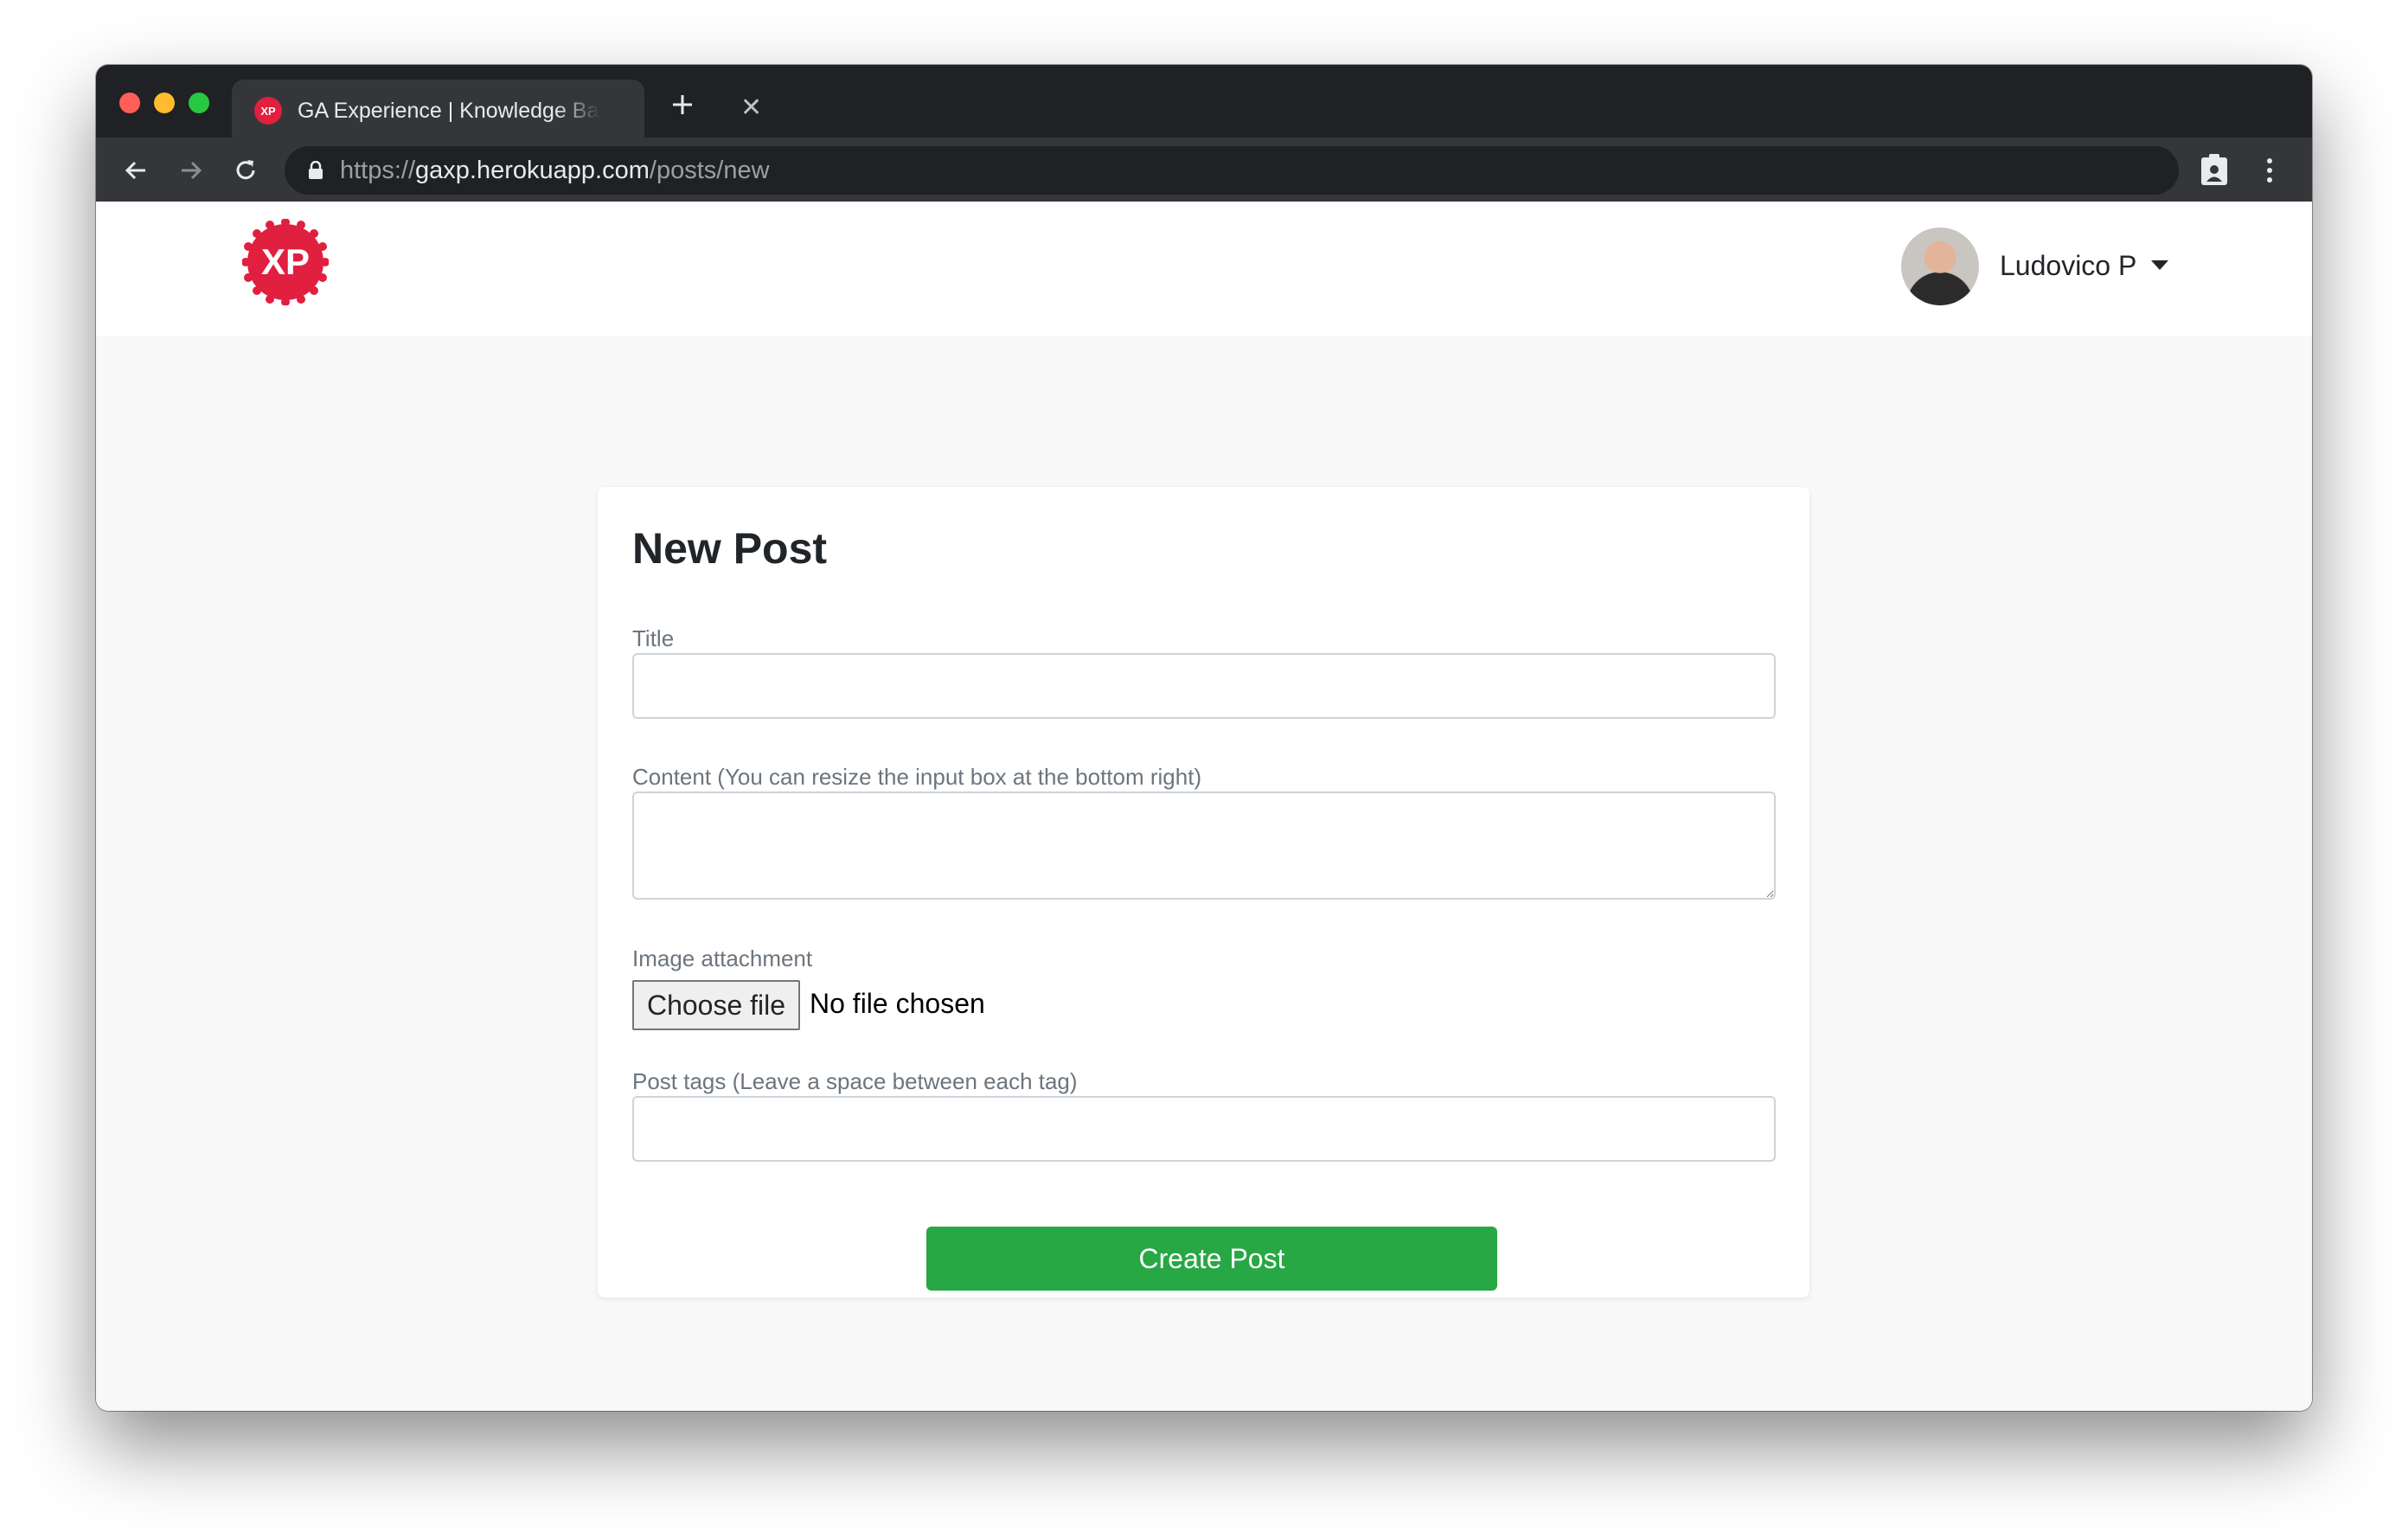 The width and height of the screenshot is (2408, 1538). I want to click on site-navbar: XP Ludovico P, so click(1204, 269).